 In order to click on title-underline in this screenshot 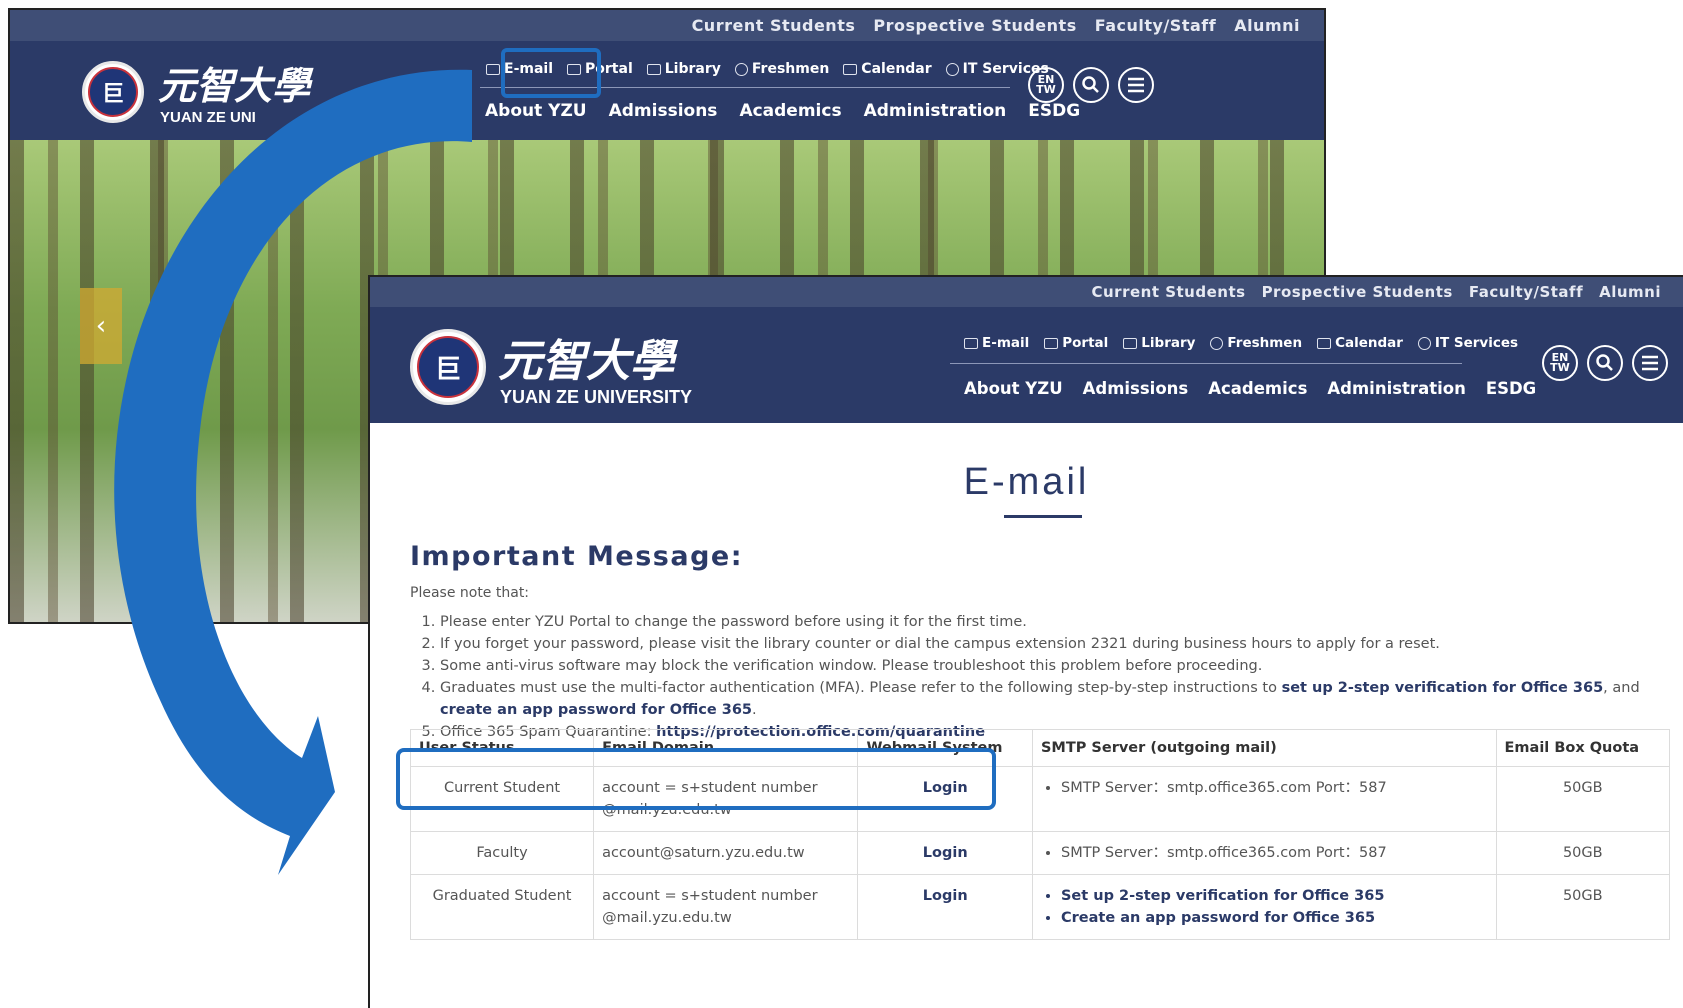, I will do `click(1043, 516)`.